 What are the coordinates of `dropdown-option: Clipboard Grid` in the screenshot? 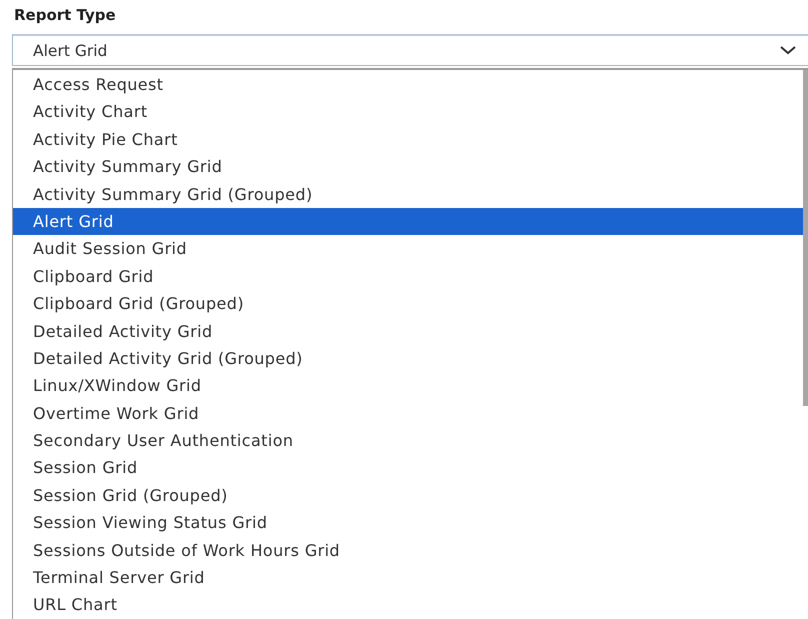 It's located at (408, 276).